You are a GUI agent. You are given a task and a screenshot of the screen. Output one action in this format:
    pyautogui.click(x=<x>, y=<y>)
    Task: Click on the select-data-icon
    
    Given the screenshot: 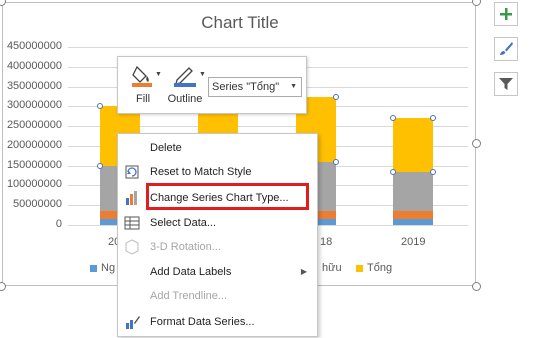 What is the action you would take?
    pyautogui.click(x=132, y=223)
    